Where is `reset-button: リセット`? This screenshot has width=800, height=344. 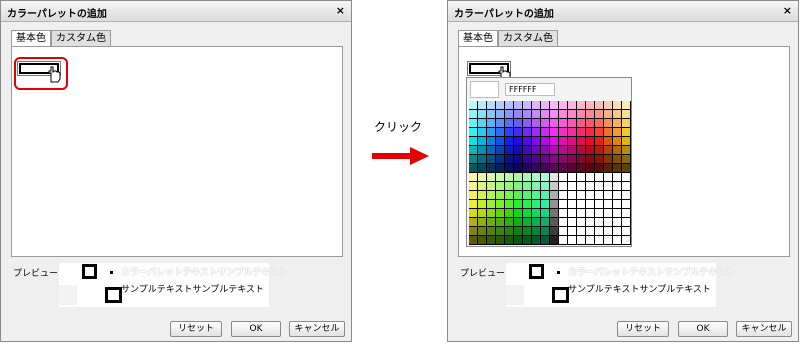 reset-button: リセット is located at coordinates (196, 329).